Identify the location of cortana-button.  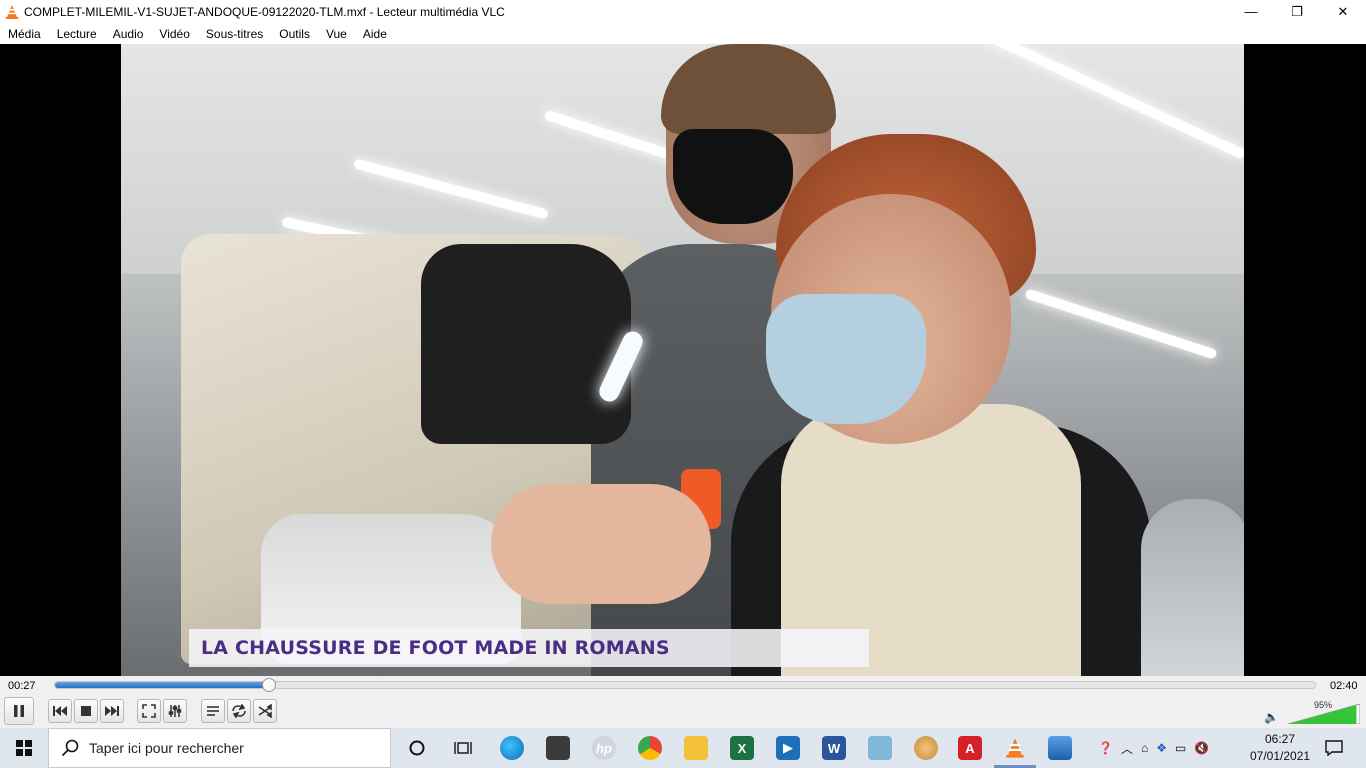
(417, 748).